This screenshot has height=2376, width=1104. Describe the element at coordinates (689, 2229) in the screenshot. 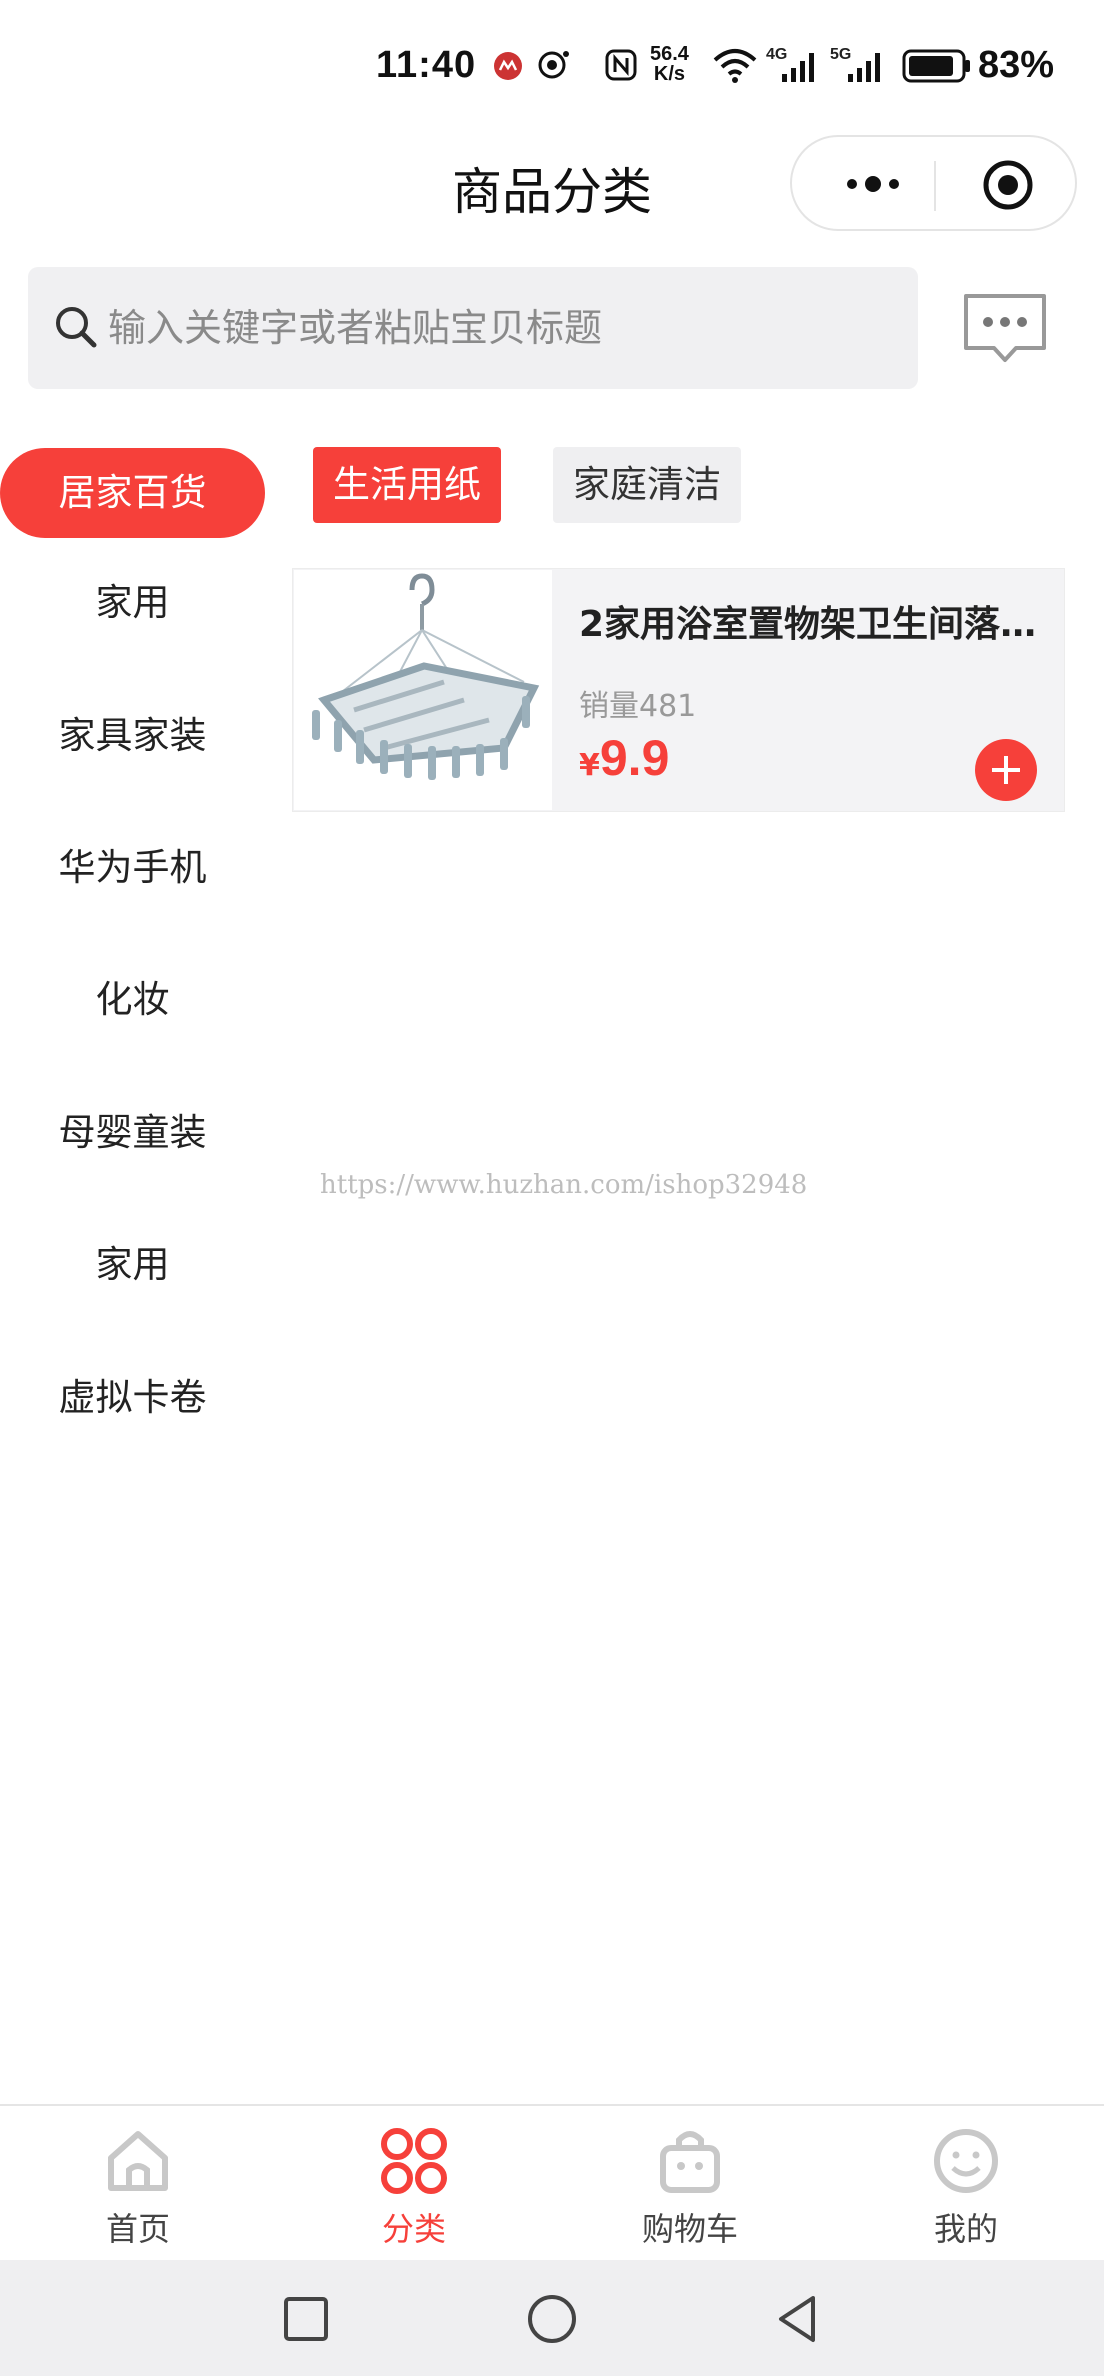

I see `tab-cart-label: 购物车` at that location.